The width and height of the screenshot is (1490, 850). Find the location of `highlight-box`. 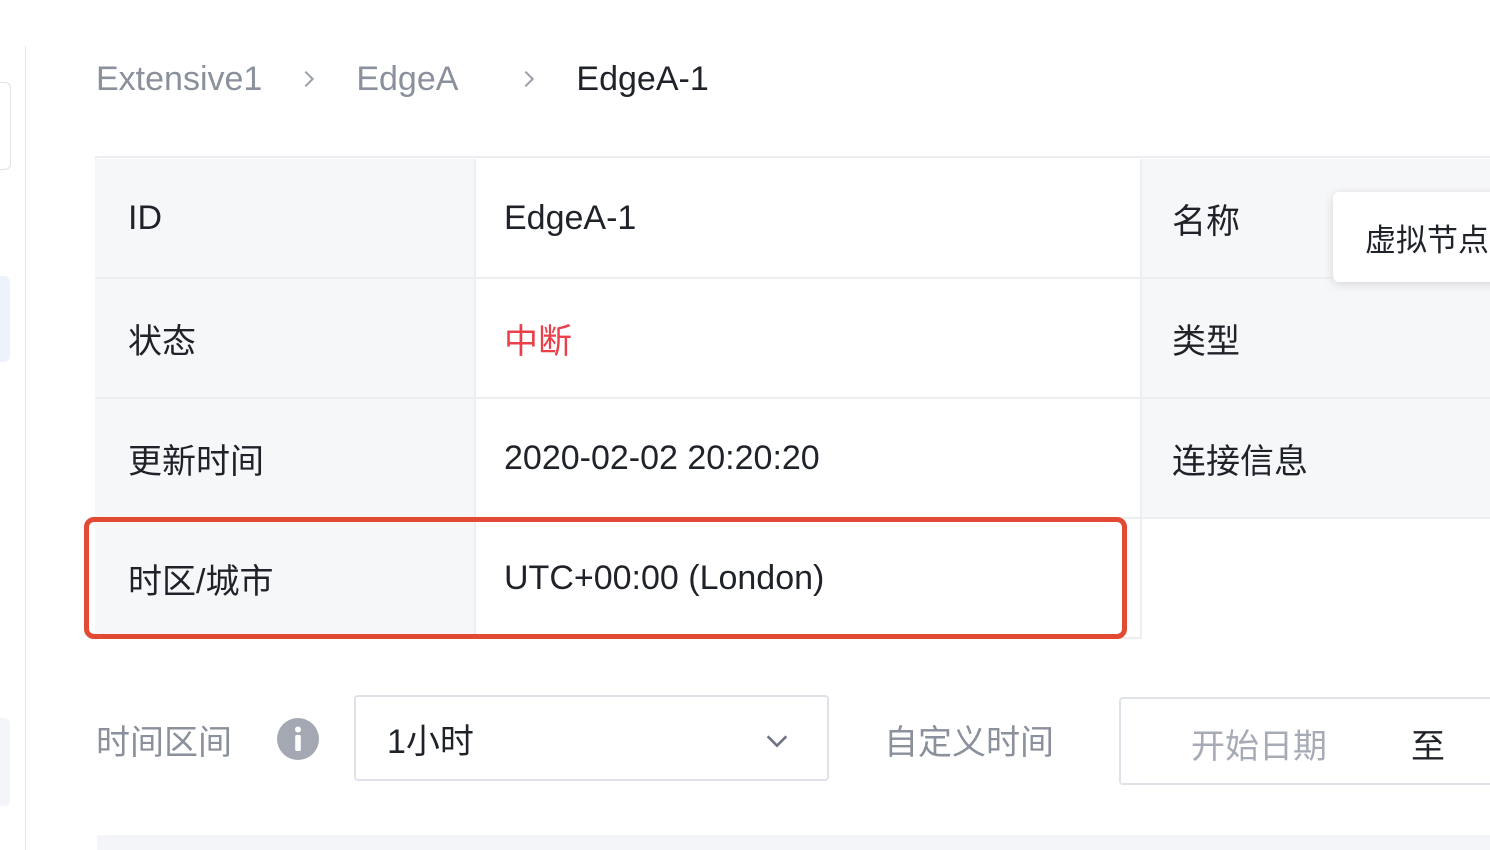

highlight-box is located at coordinates (605, 578).